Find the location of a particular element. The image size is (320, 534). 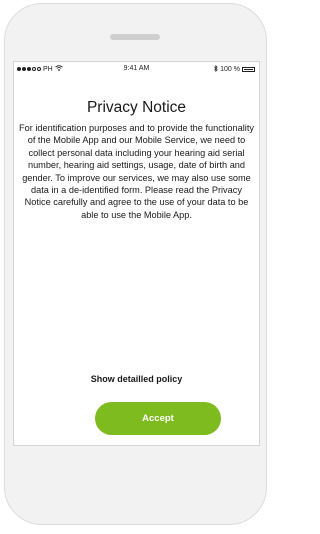

status-right: 100 % is located at coordinates (234, 69).